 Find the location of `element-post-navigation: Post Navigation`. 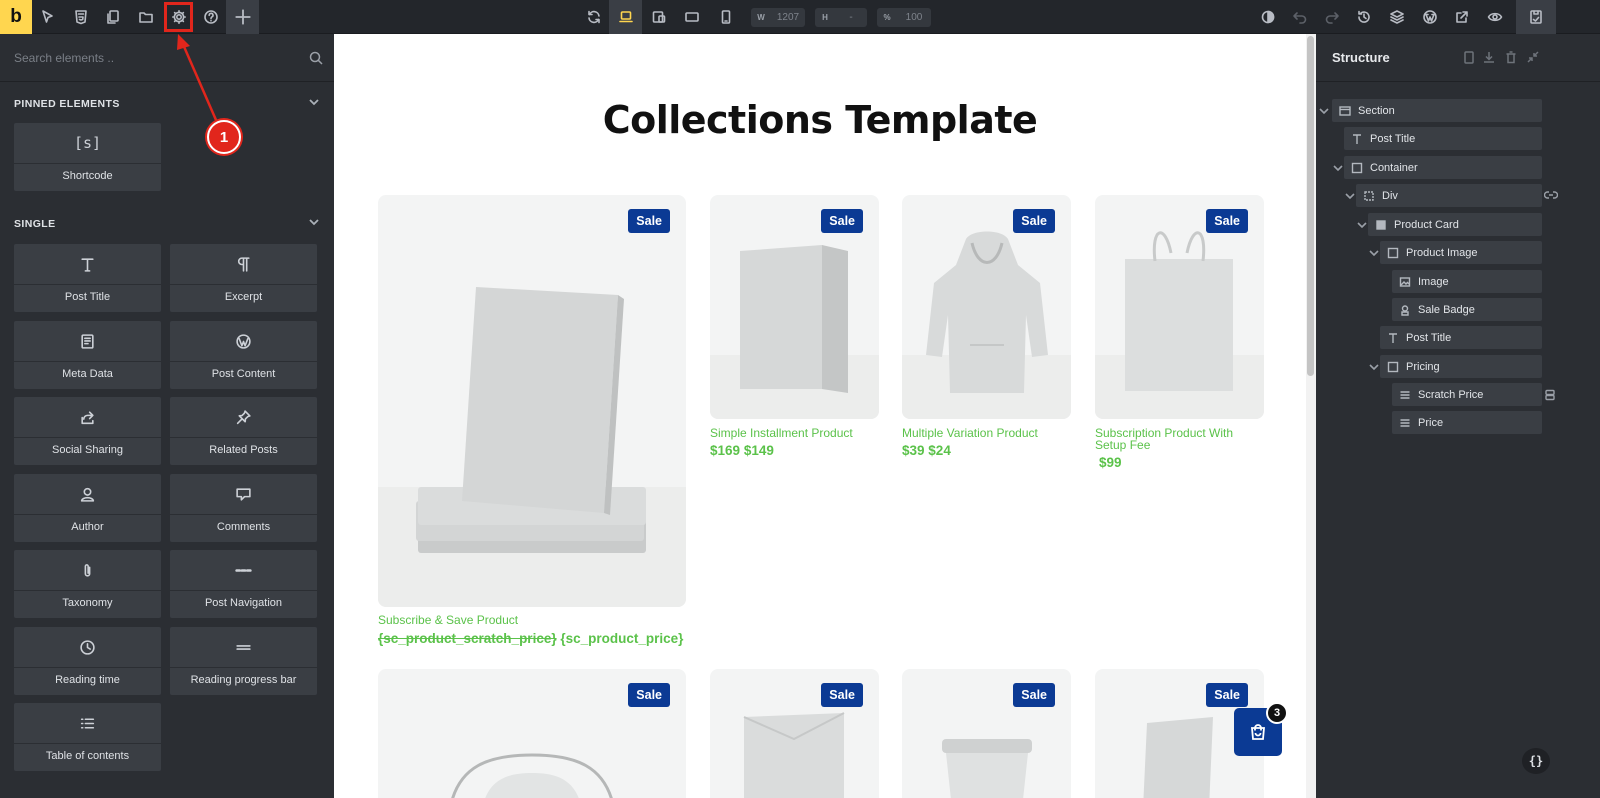

element-post-navigation: Post Navigation is located at coordinates (243, 584).